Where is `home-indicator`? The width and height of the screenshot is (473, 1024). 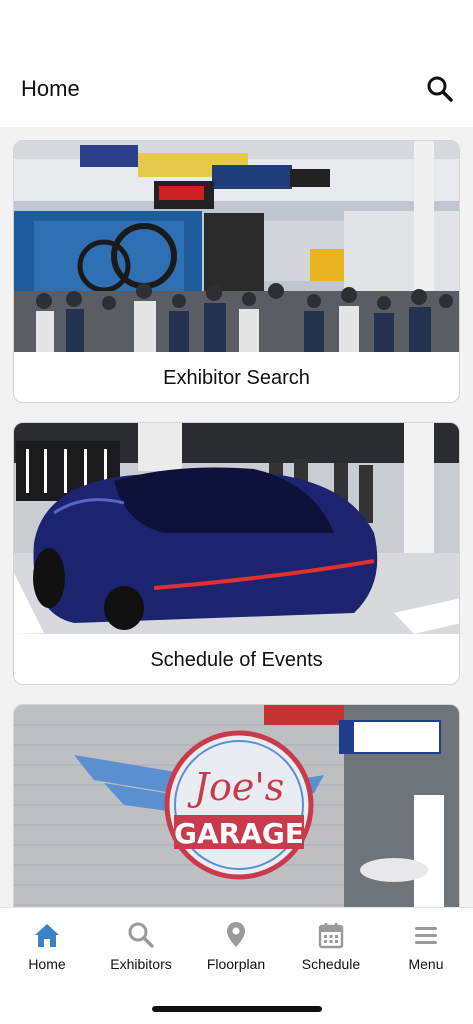
home-indicator is located at coordinates (237, 1009).